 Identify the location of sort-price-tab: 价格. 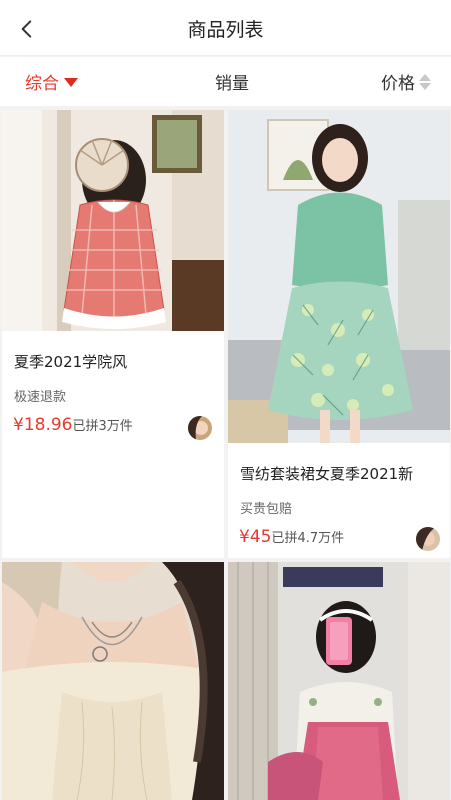
(406, 81).